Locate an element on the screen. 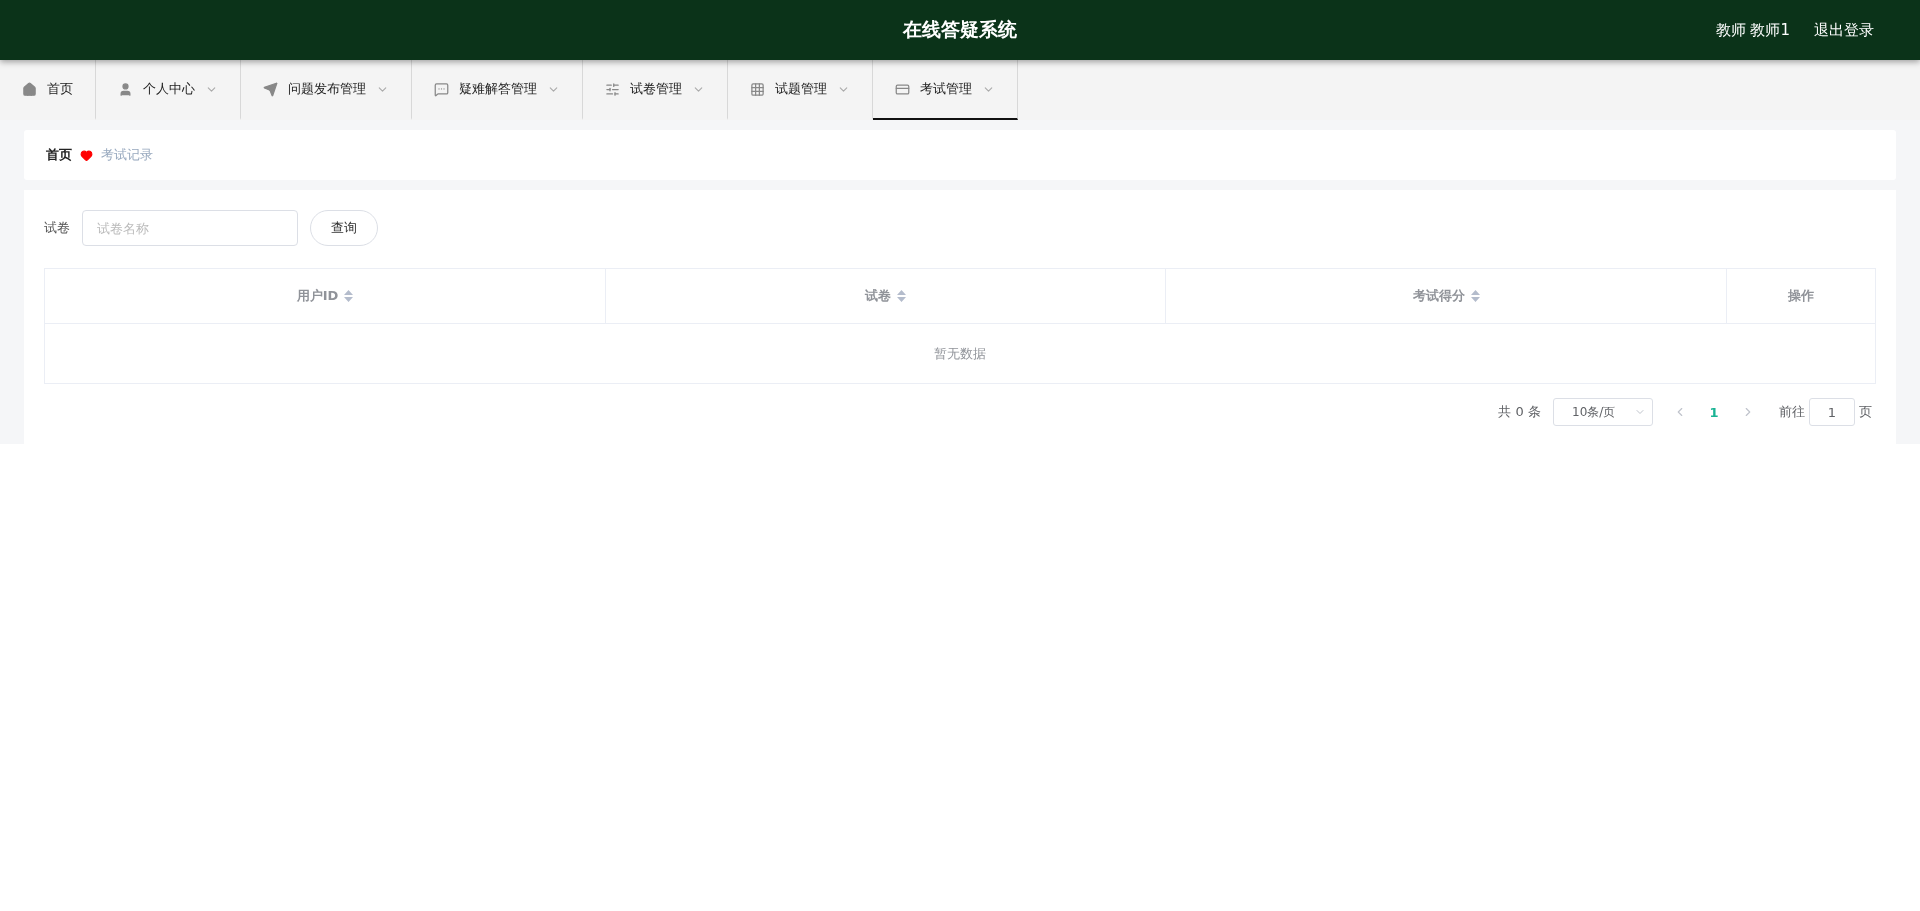 The height and width of the screenshot is (911, 1920). column-header: 用户ID is located at coordinates (317, 296).